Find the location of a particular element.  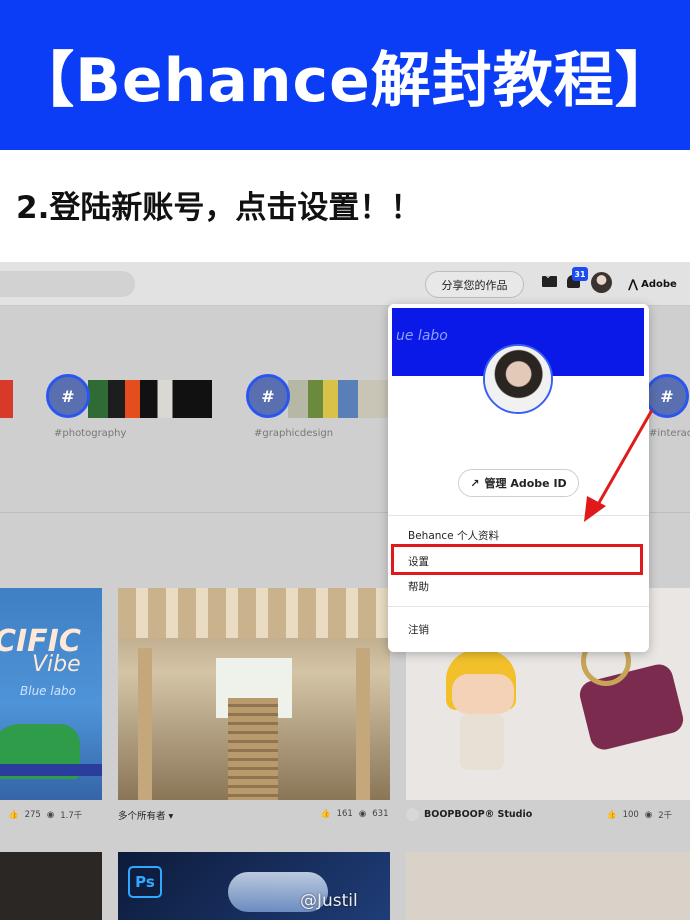

share-work-button: 分享您的作品 is located at coordinates (474, 284).